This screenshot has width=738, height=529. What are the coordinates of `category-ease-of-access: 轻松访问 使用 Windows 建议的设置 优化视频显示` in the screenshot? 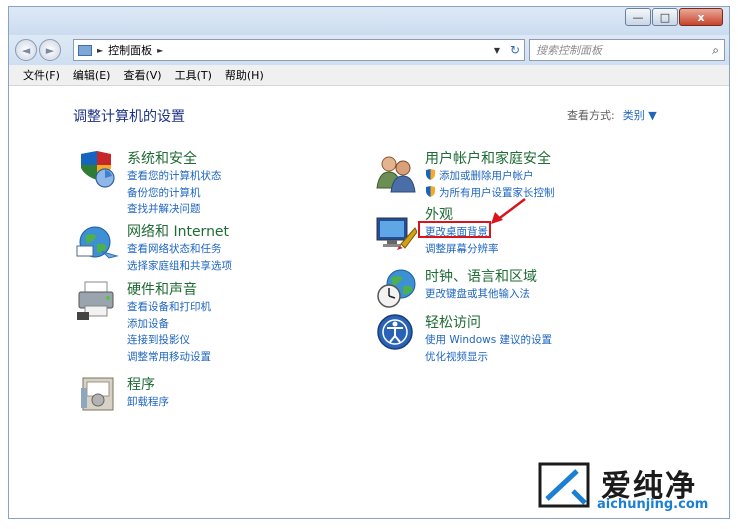 It's located at (488, 338).